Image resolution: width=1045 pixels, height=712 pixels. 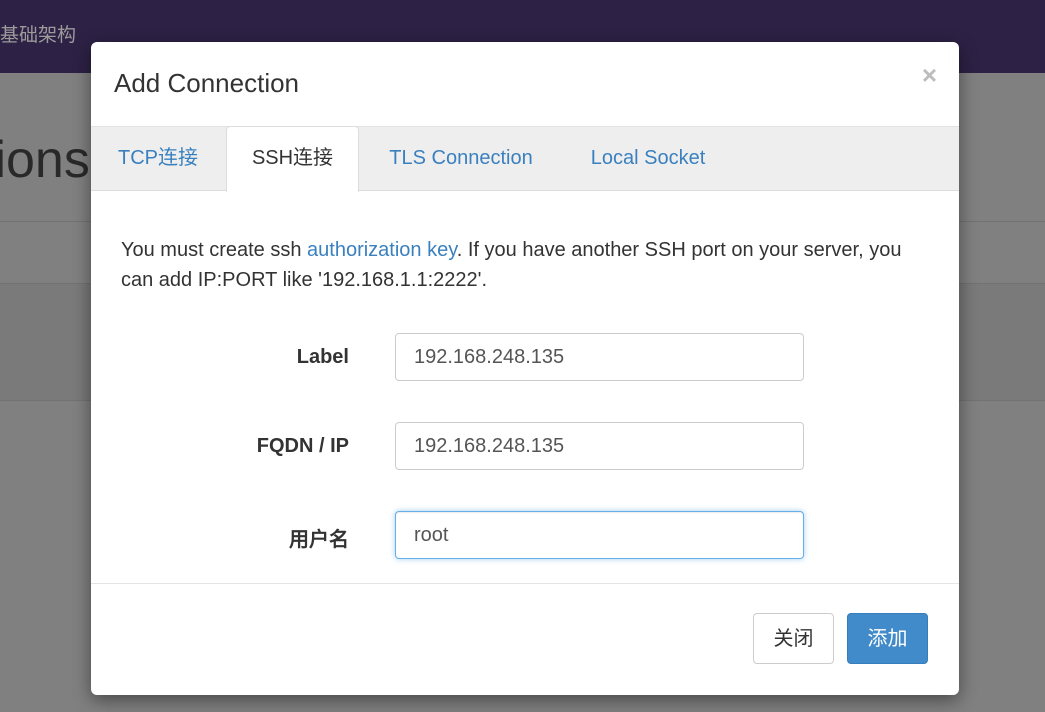 What do you see at coordinates (887, 638) in the screenshot?
I see `add-button: 添加` at bounding box center [887, 638].